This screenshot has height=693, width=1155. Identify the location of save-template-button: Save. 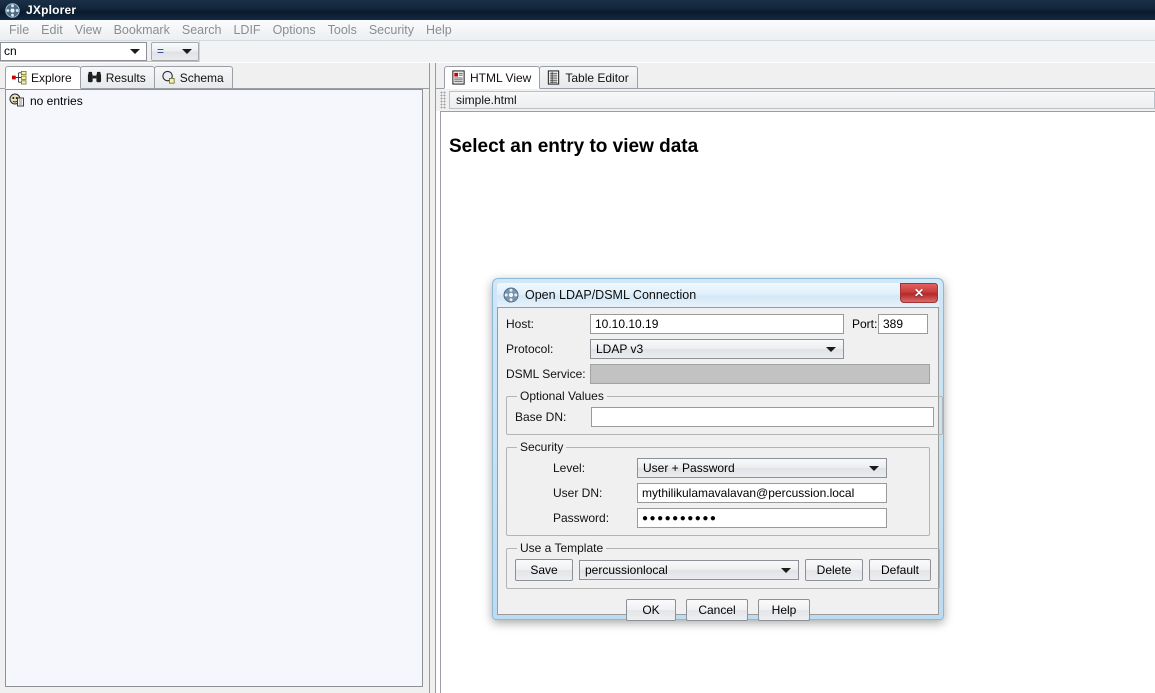
(544, 570).